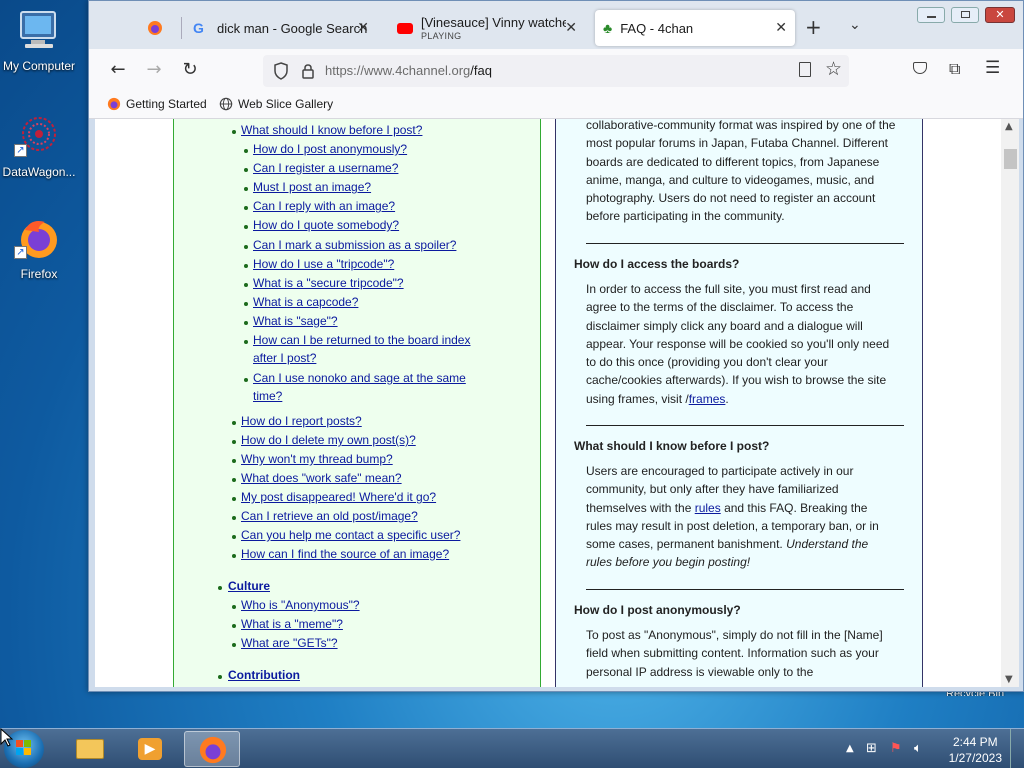 The width and height of the screenshot is (1024, 768). I want to click on toc-sublink: What is a "secure tripcode"?, so click(328, 283).